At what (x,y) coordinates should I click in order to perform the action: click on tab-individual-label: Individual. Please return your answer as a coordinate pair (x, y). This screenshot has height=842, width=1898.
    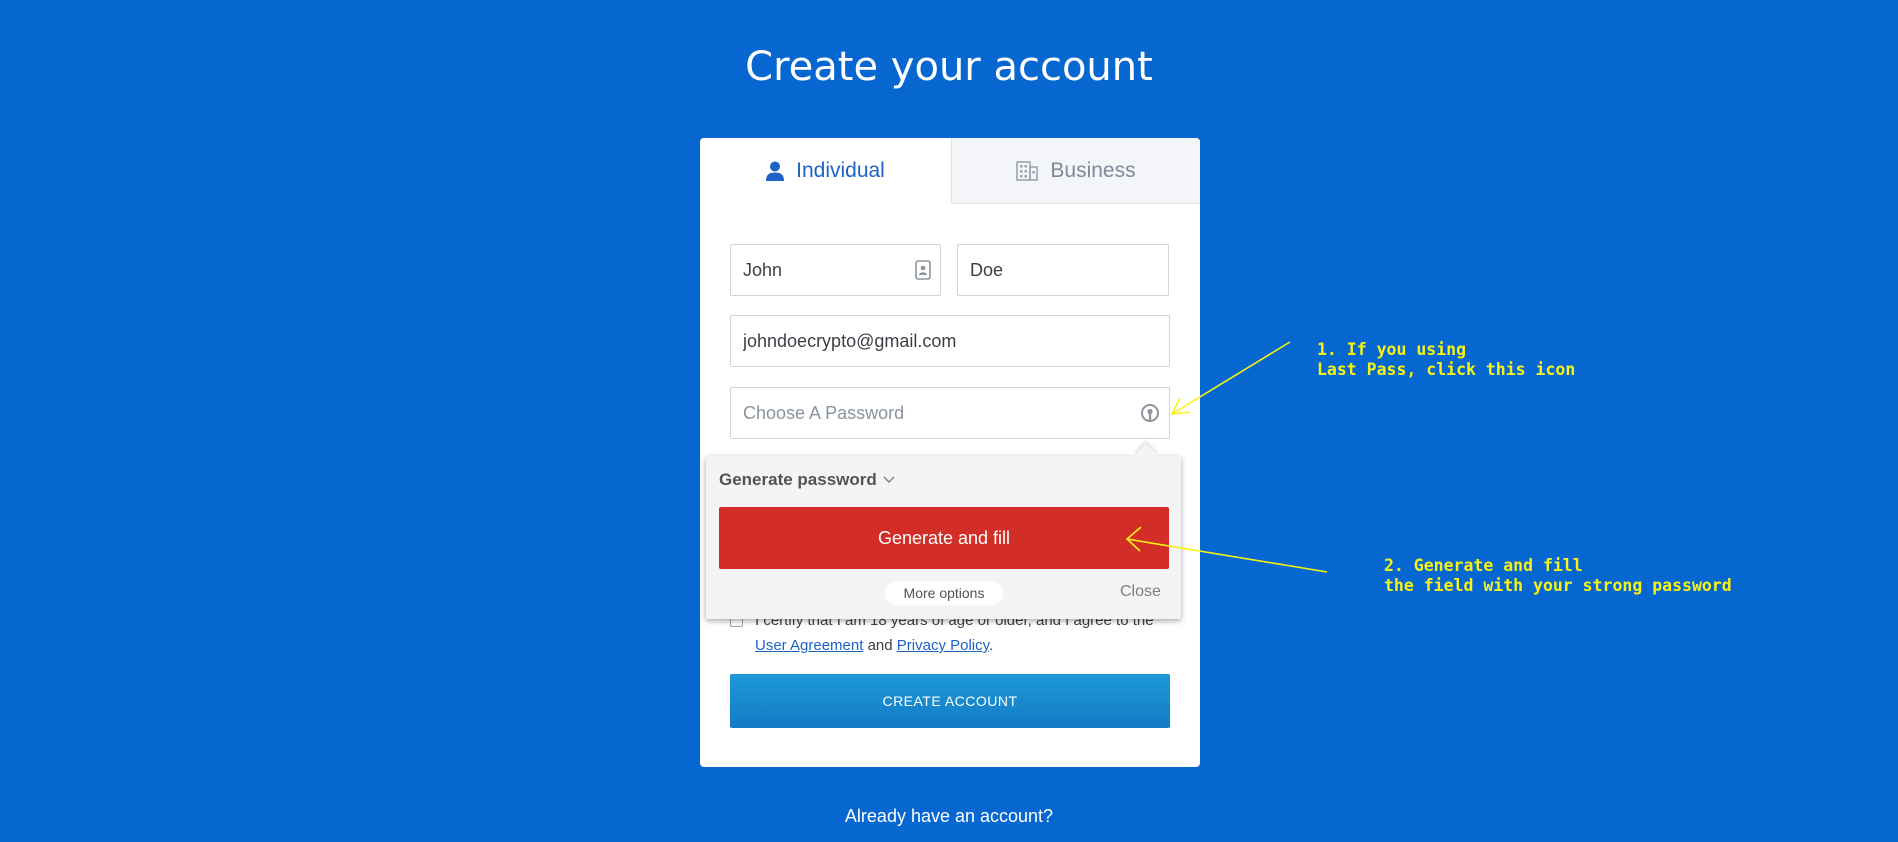
    Looking at the image, I should click on (840, 170).